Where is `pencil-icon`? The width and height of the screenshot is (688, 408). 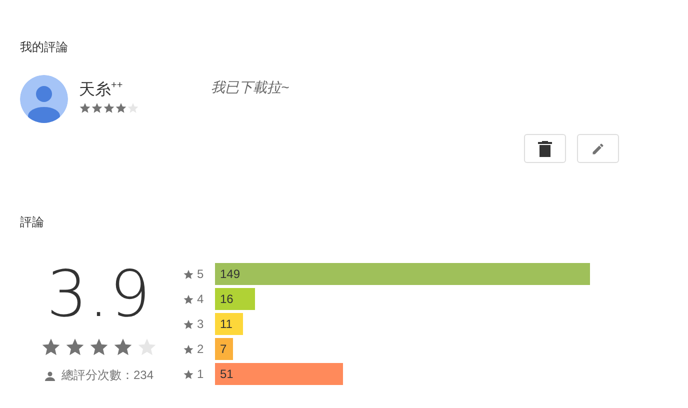 pencil-icon is located at coordinates (598, 149).